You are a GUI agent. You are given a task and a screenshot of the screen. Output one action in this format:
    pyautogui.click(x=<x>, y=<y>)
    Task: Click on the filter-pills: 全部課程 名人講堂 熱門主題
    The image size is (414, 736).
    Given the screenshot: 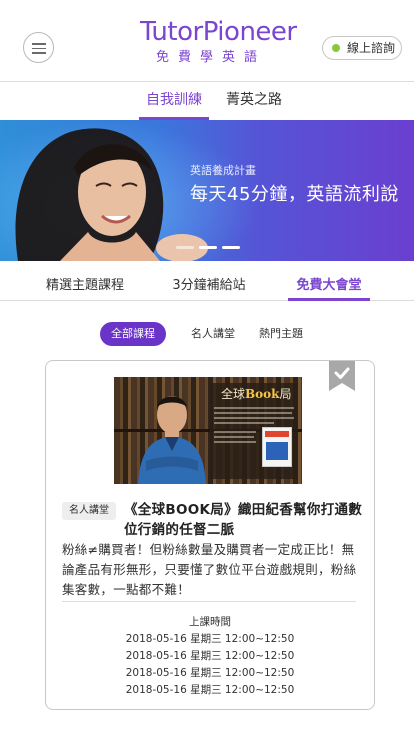 What is the action you would take?
    pyautogui.click(x=207, y=334)
    